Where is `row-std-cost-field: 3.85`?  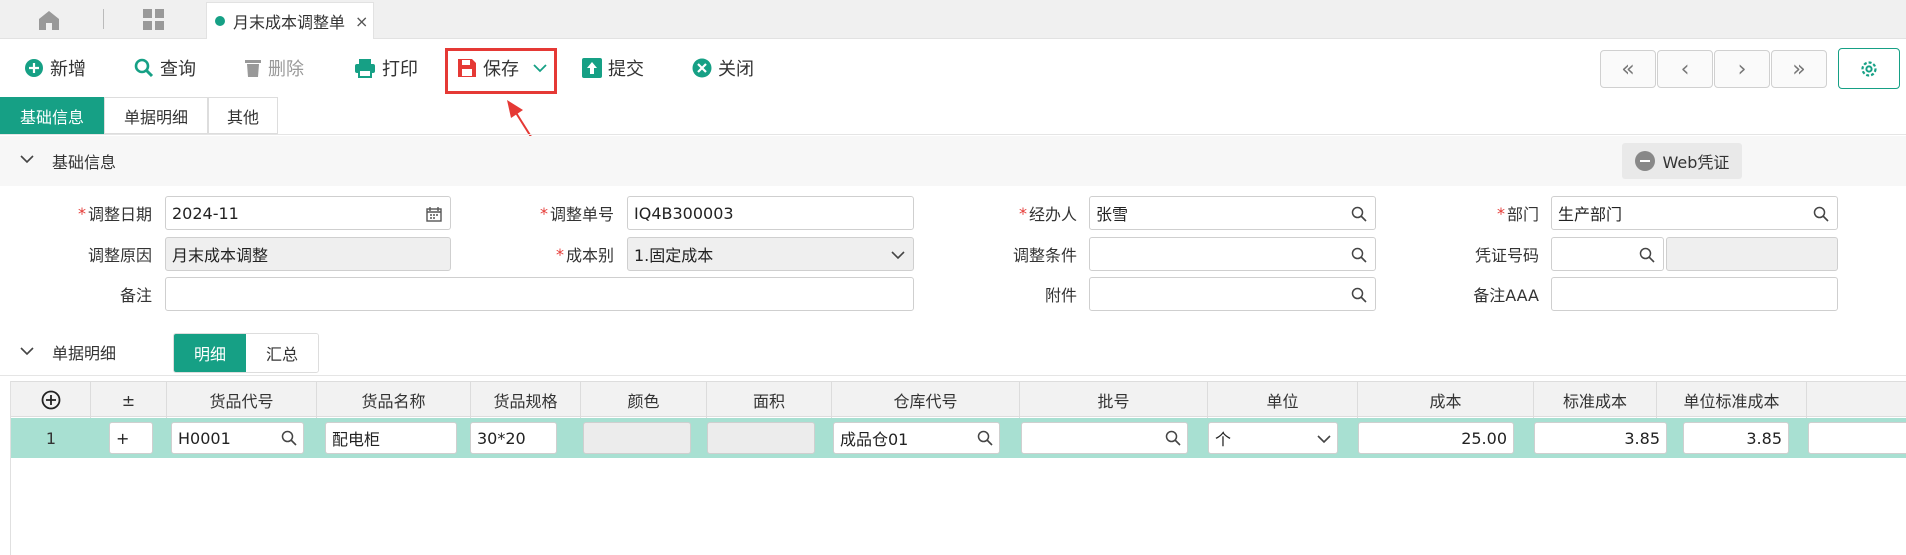 row-std-cost-field: 3.85 is located at coordinates (1600, 438).